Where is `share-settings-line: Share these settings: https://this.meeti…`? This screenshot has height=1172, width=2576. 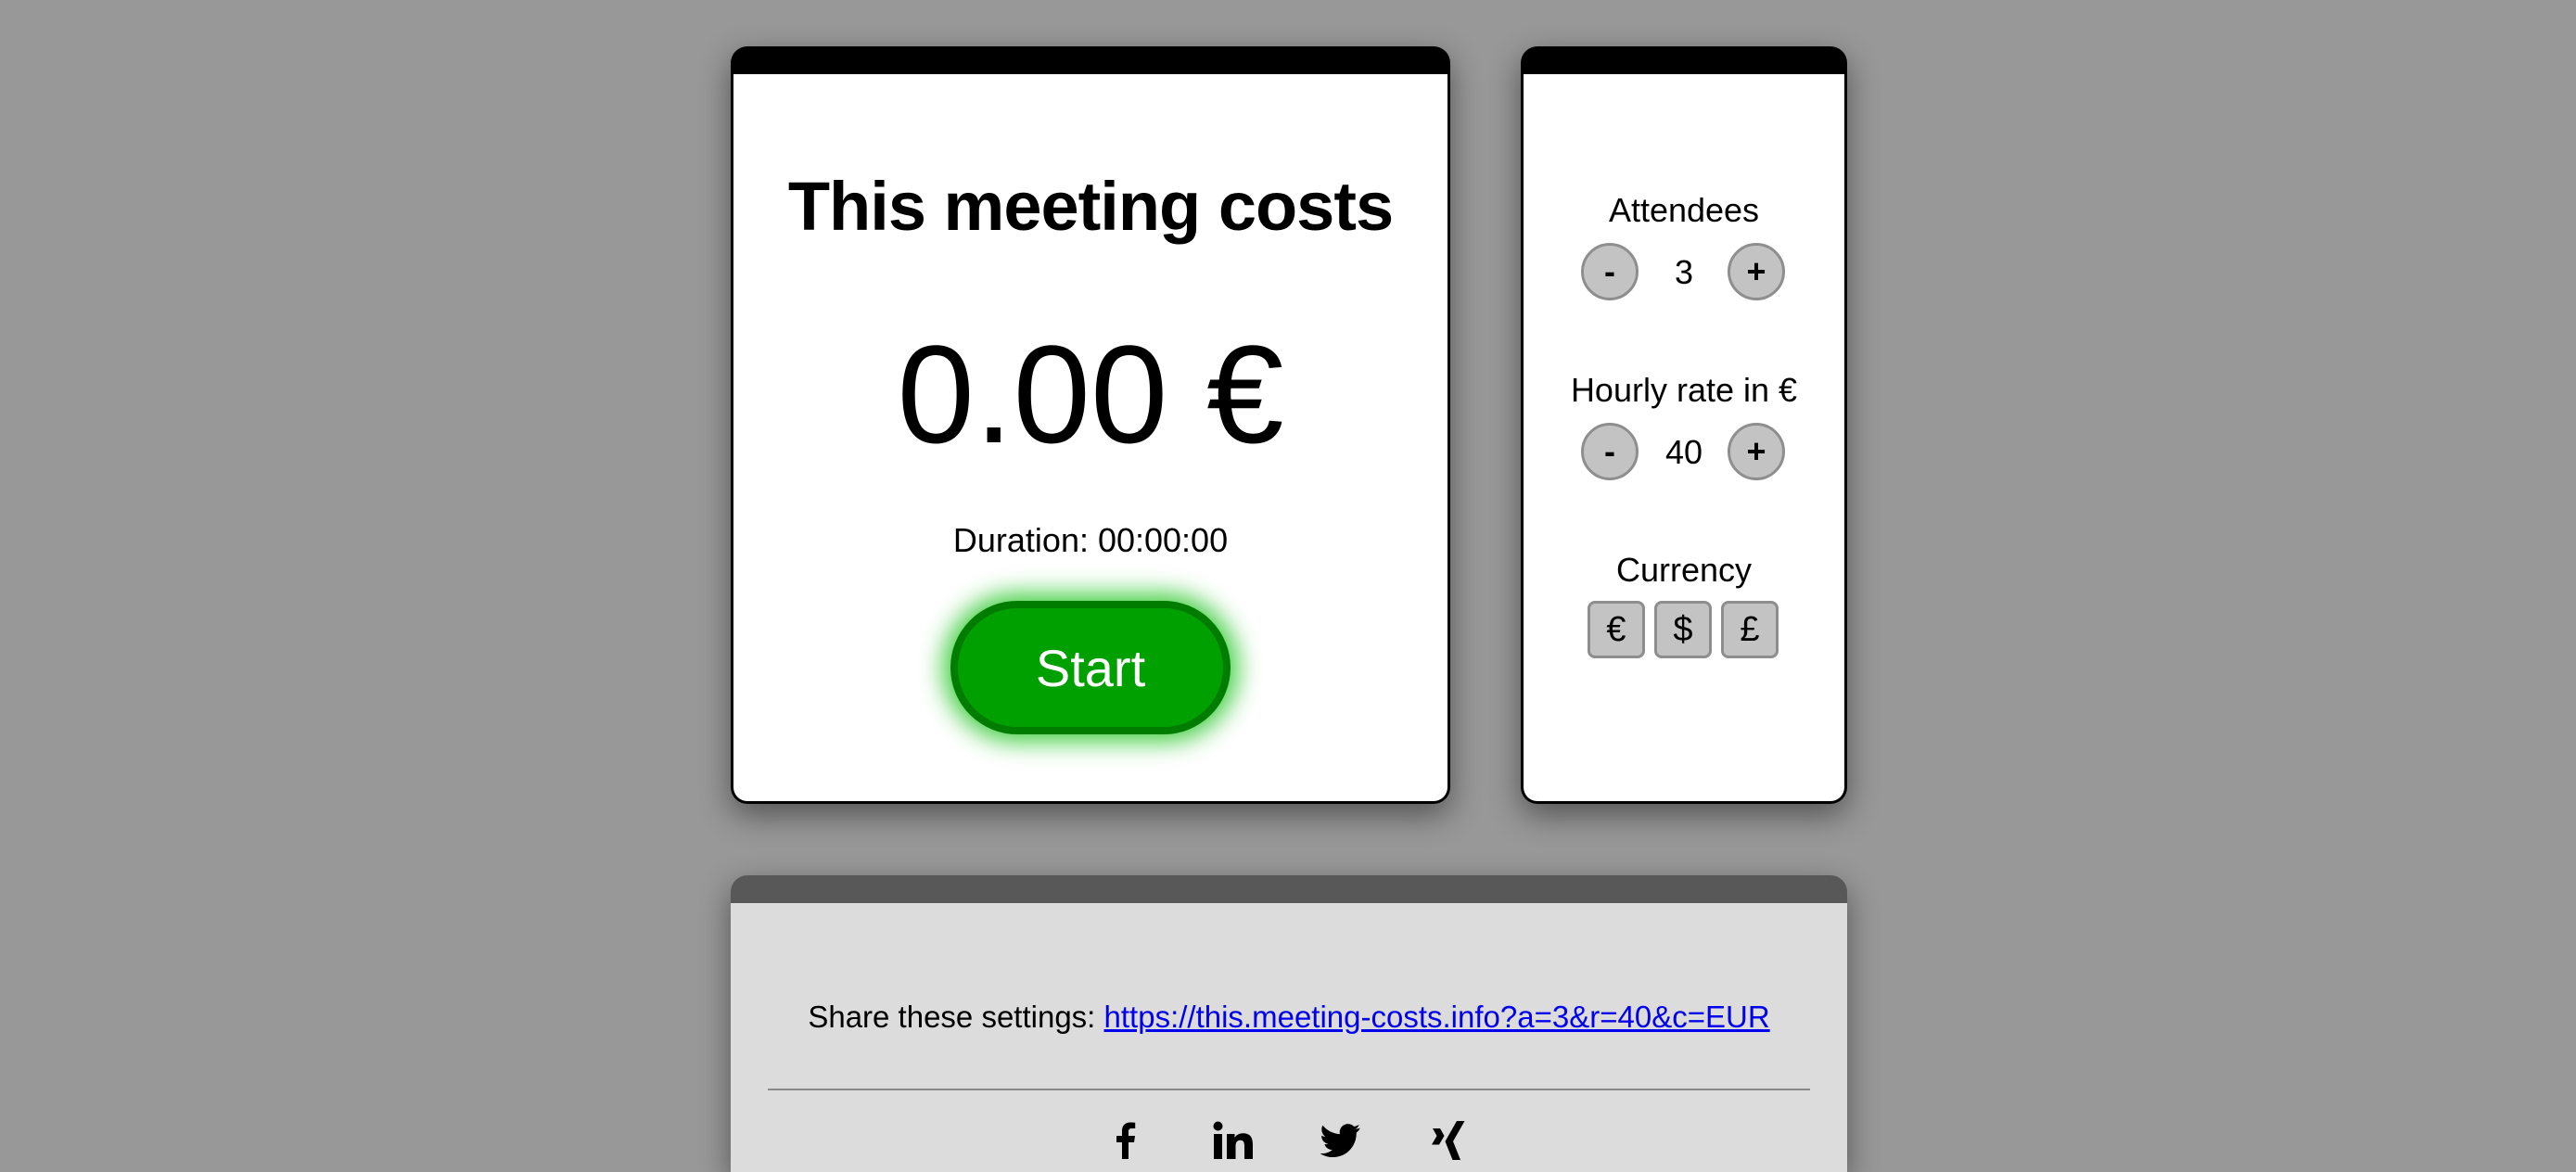
share-settings-line: Share these settings: https://this.meeti… is located at coordinates (1289, 1018).